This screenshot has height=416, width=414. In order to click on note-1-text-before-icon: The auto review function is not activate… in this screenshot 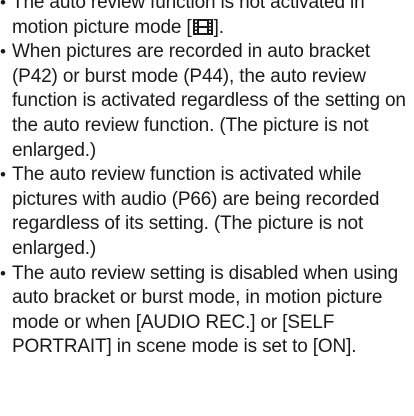, I will do `click(188, 19)`.